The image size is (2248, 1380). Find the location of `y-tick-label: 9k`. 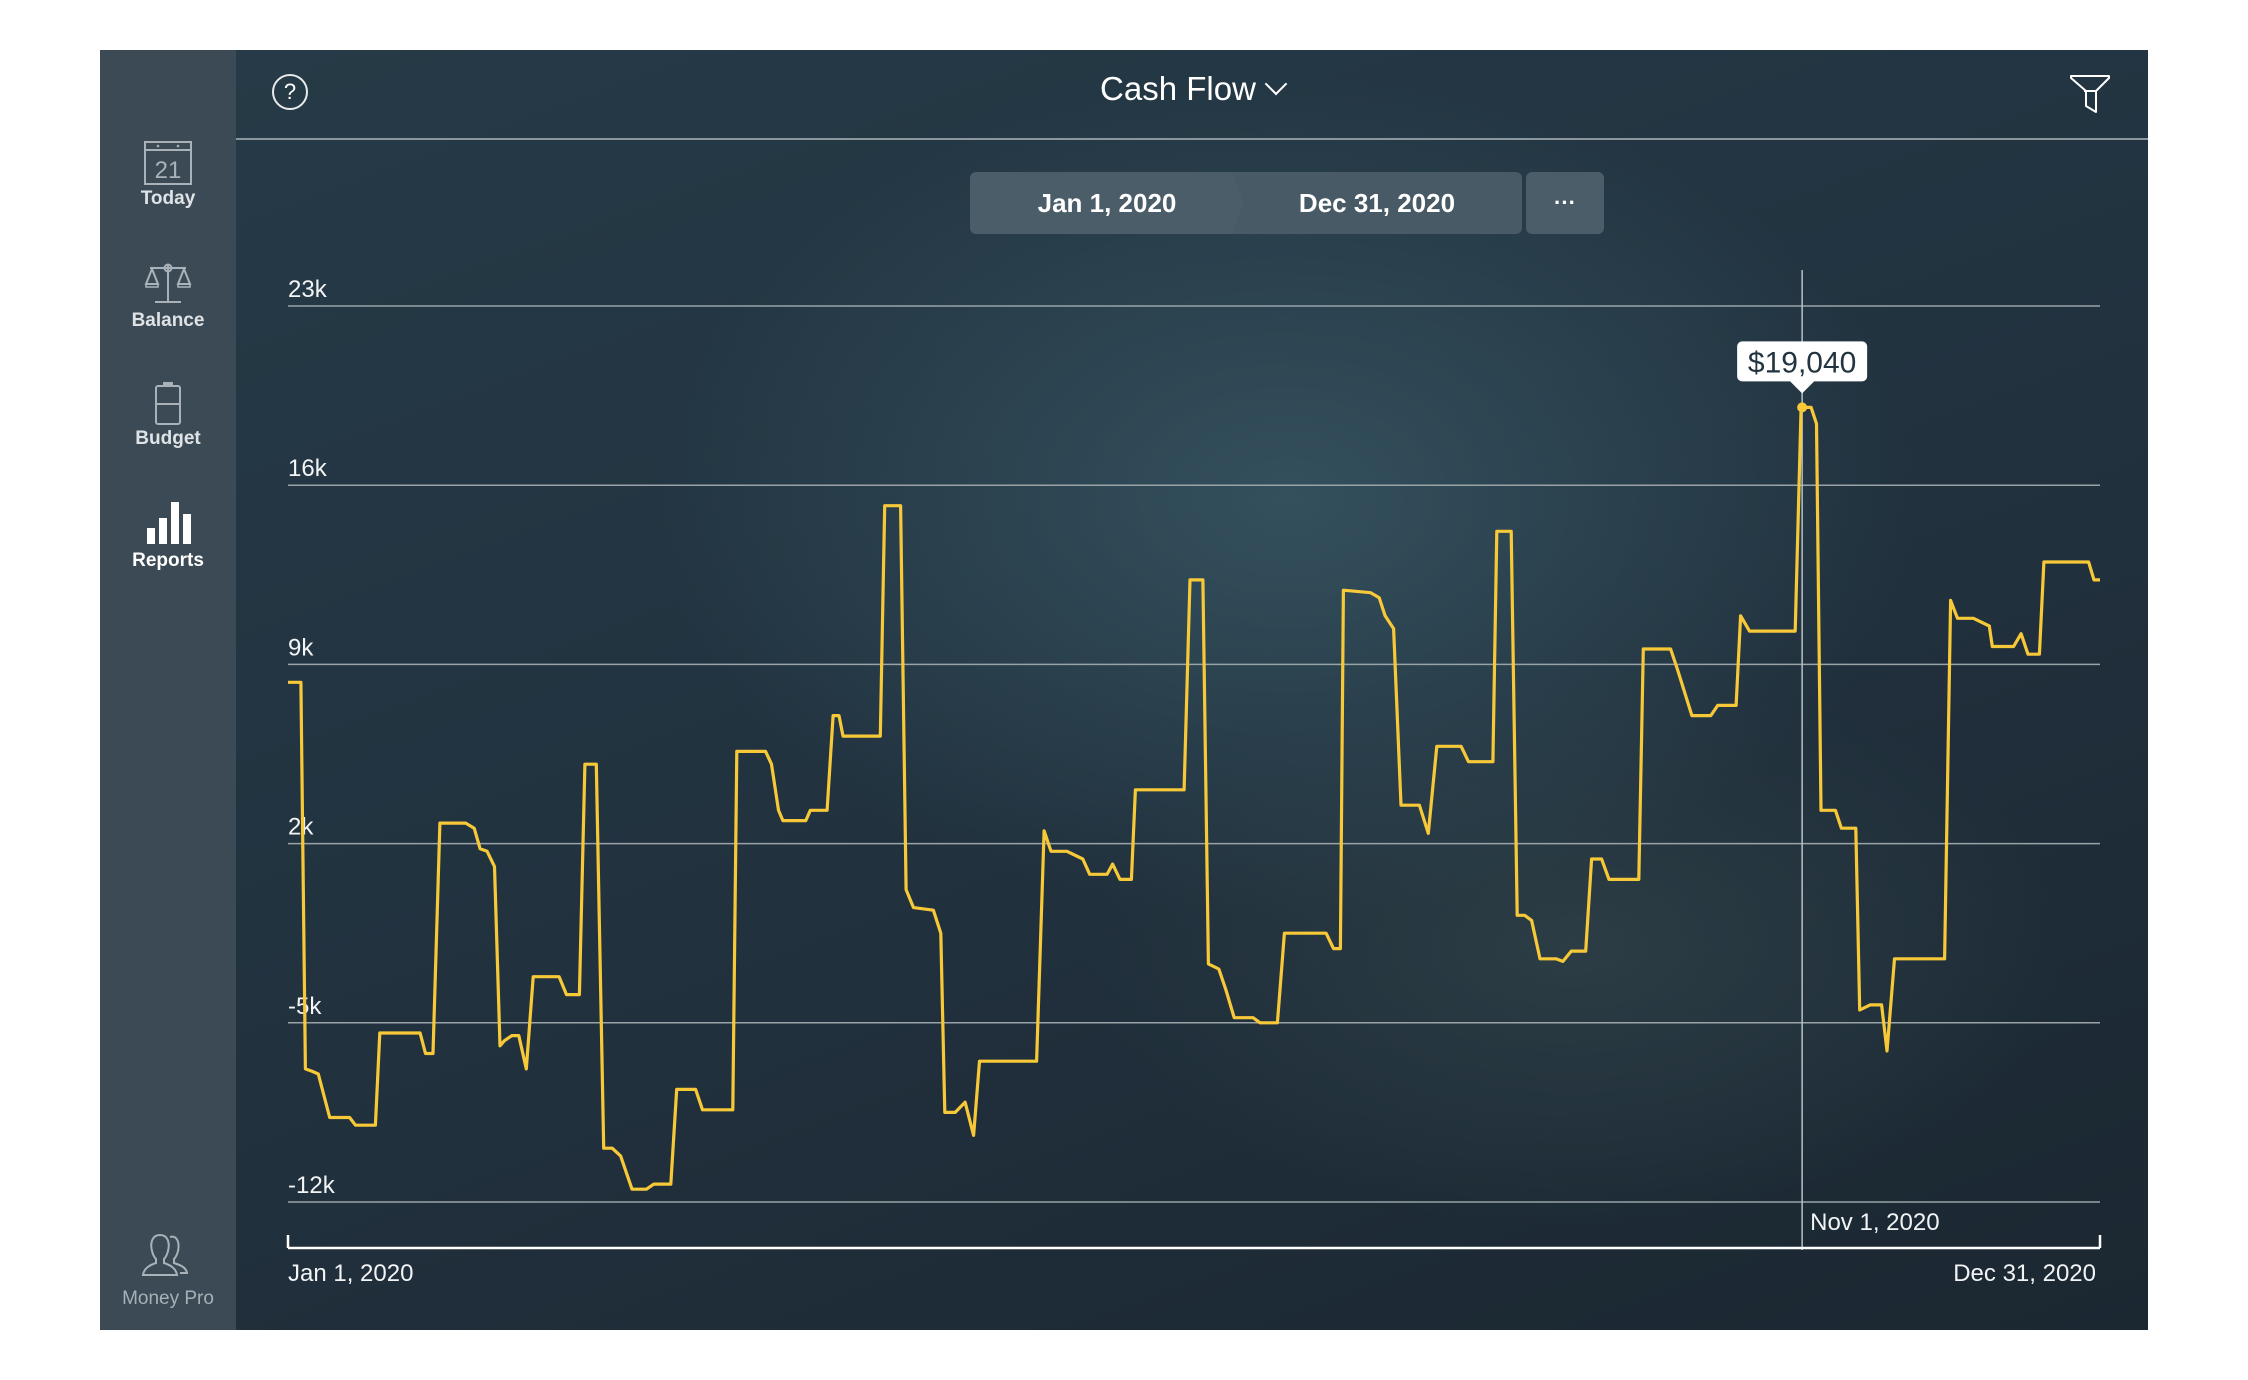

y-tick-label: 9k is located at coordinates (301, 647).